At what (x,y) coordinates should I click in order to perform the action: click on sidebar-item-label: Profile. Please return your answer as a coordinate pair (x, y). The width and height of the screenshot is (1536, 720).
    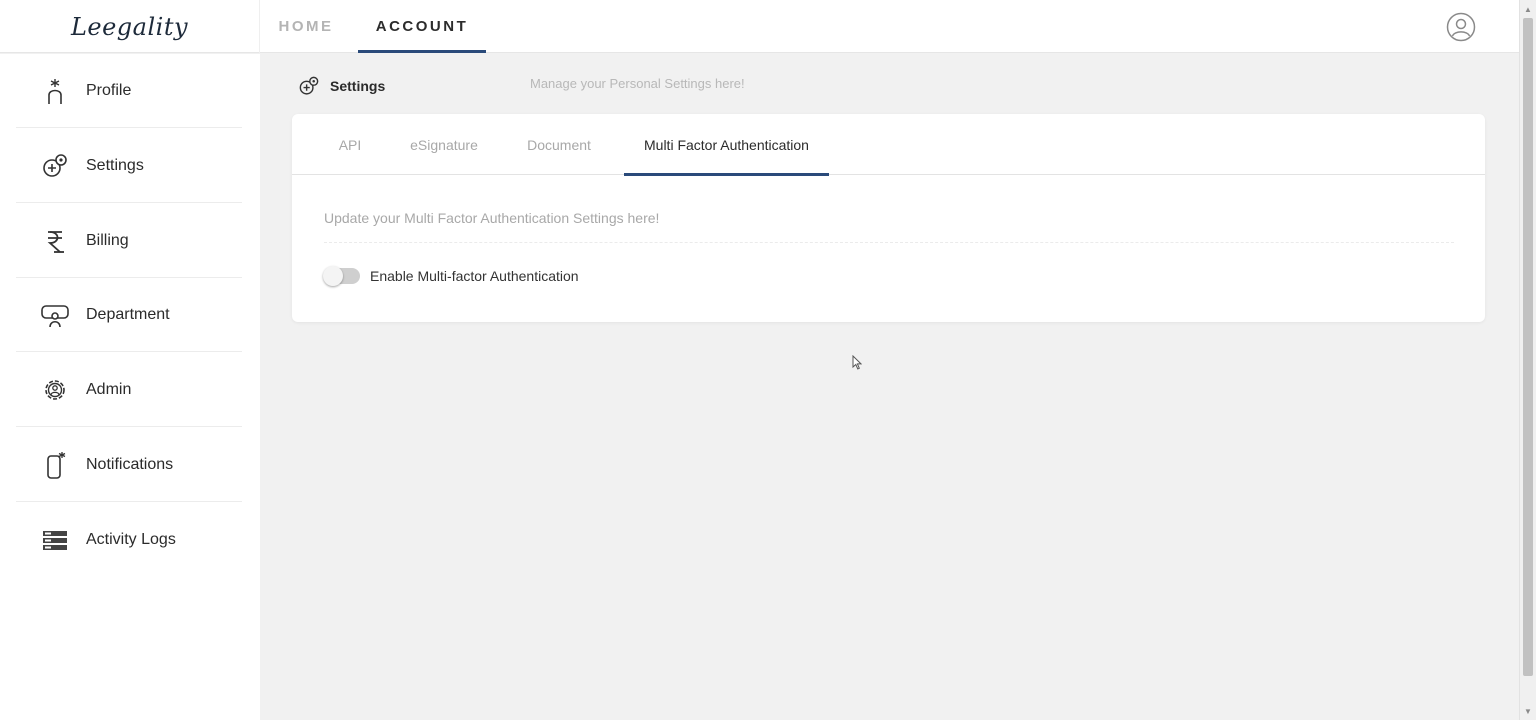
    Looking at the image, I should click on (109, 90).